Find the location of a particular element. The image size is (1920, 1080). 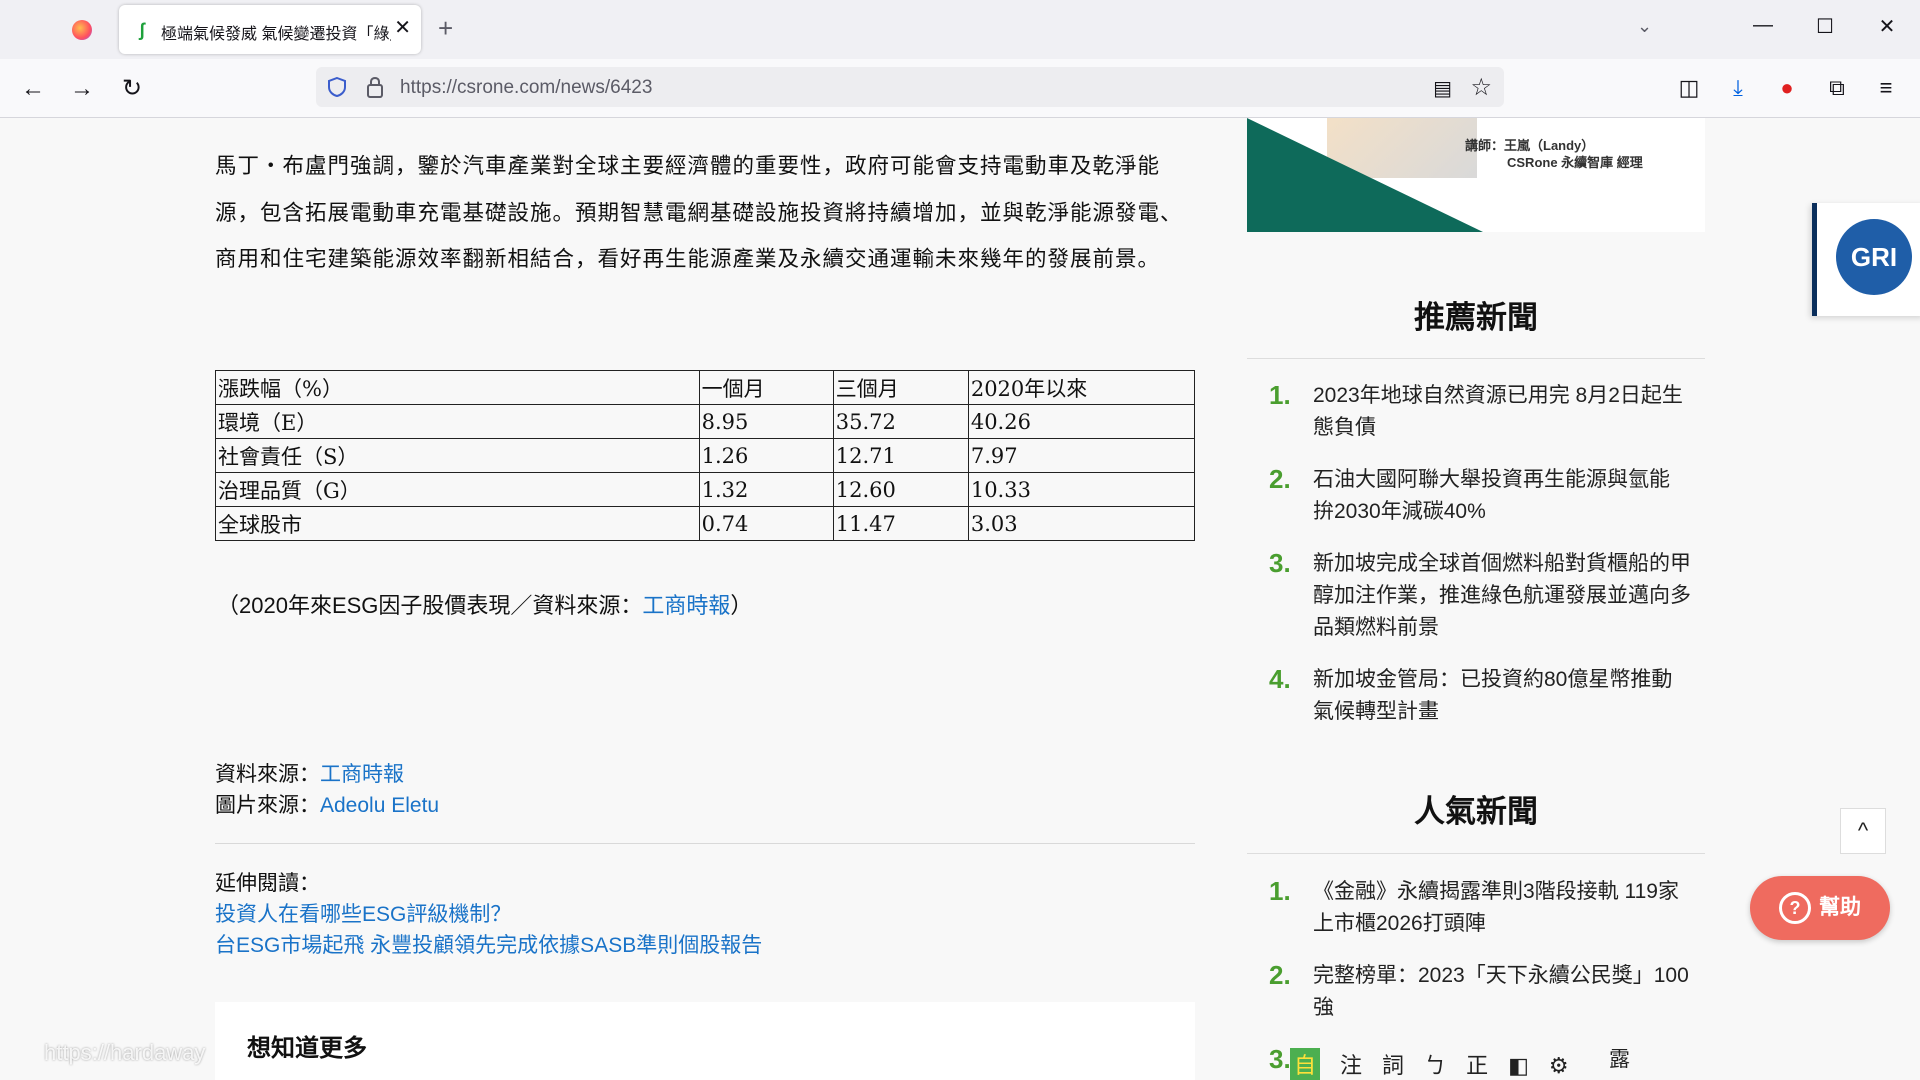

news-title: 石油大國阿聯大舉投資再生能源與氫能 拚2030年減碳40% is located at coordinates (1503, 496).